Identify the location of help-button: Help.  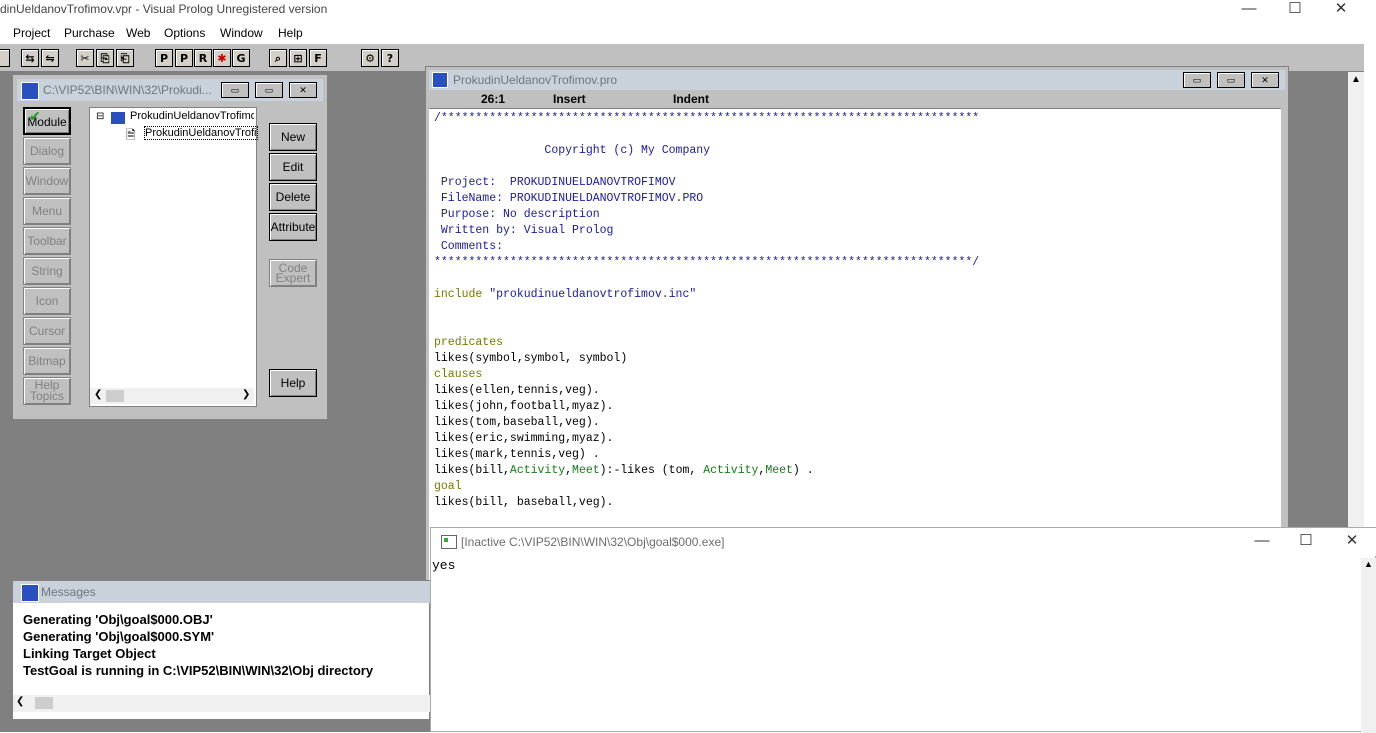
(293, 383).